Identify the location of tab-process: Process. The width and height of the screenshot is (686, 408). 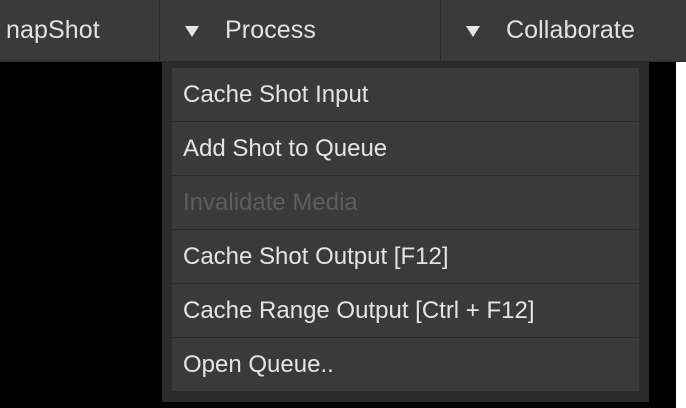
(301, 30).